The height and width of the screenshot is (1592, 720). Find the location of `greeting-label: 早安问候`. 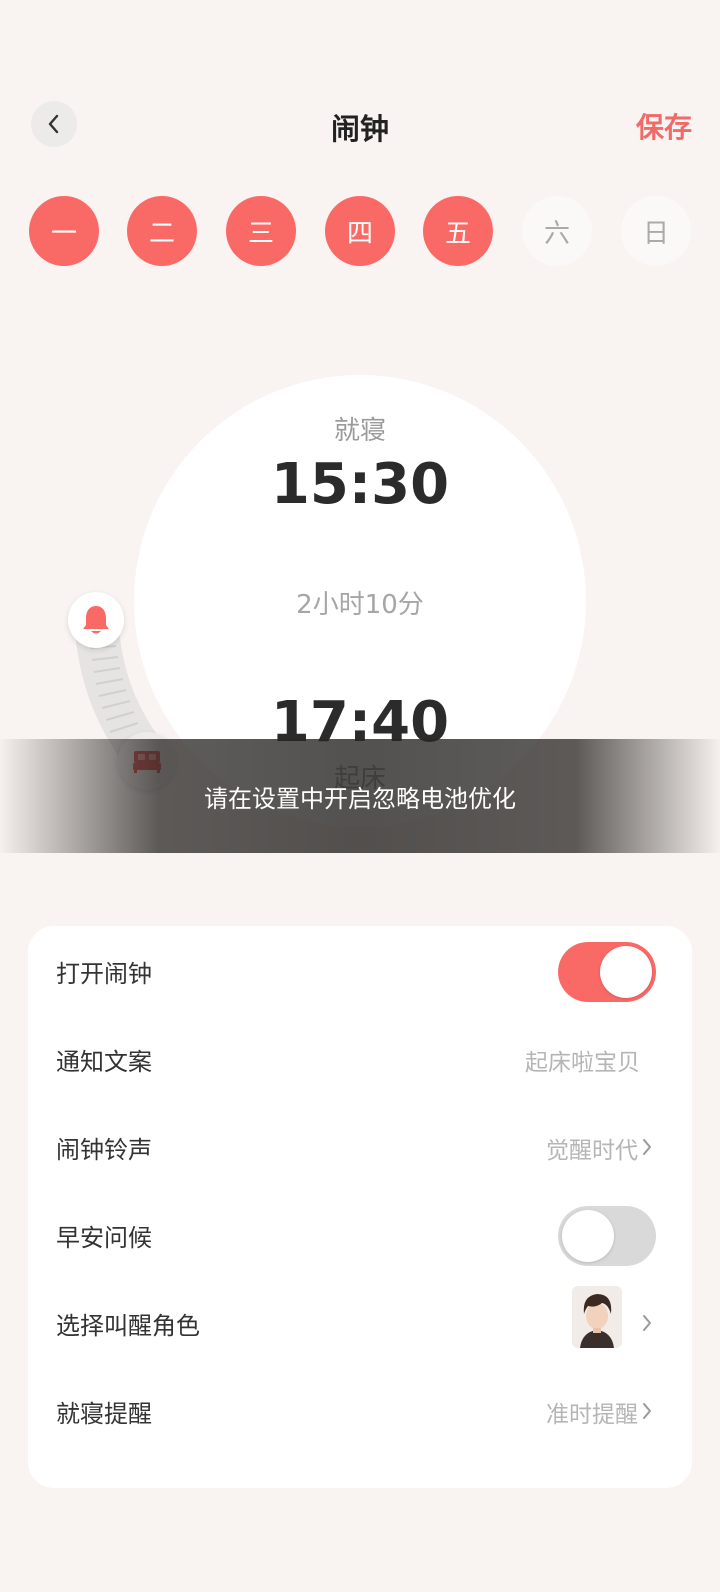

greeting-label: 早安问候 is located at coordinates (104, 1238).